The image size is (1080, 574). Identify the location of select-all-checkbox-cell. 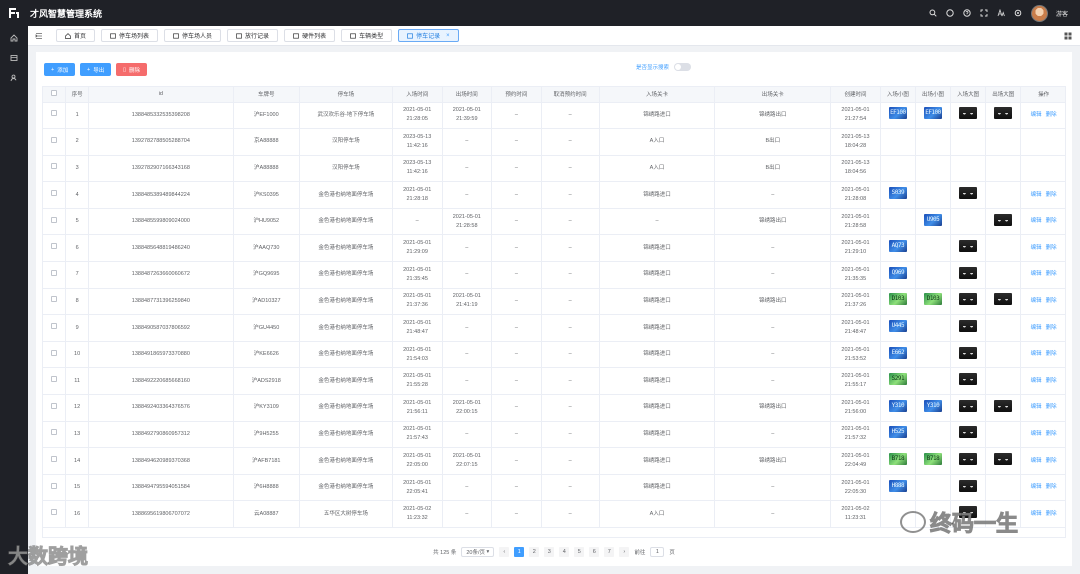
(55, 95).